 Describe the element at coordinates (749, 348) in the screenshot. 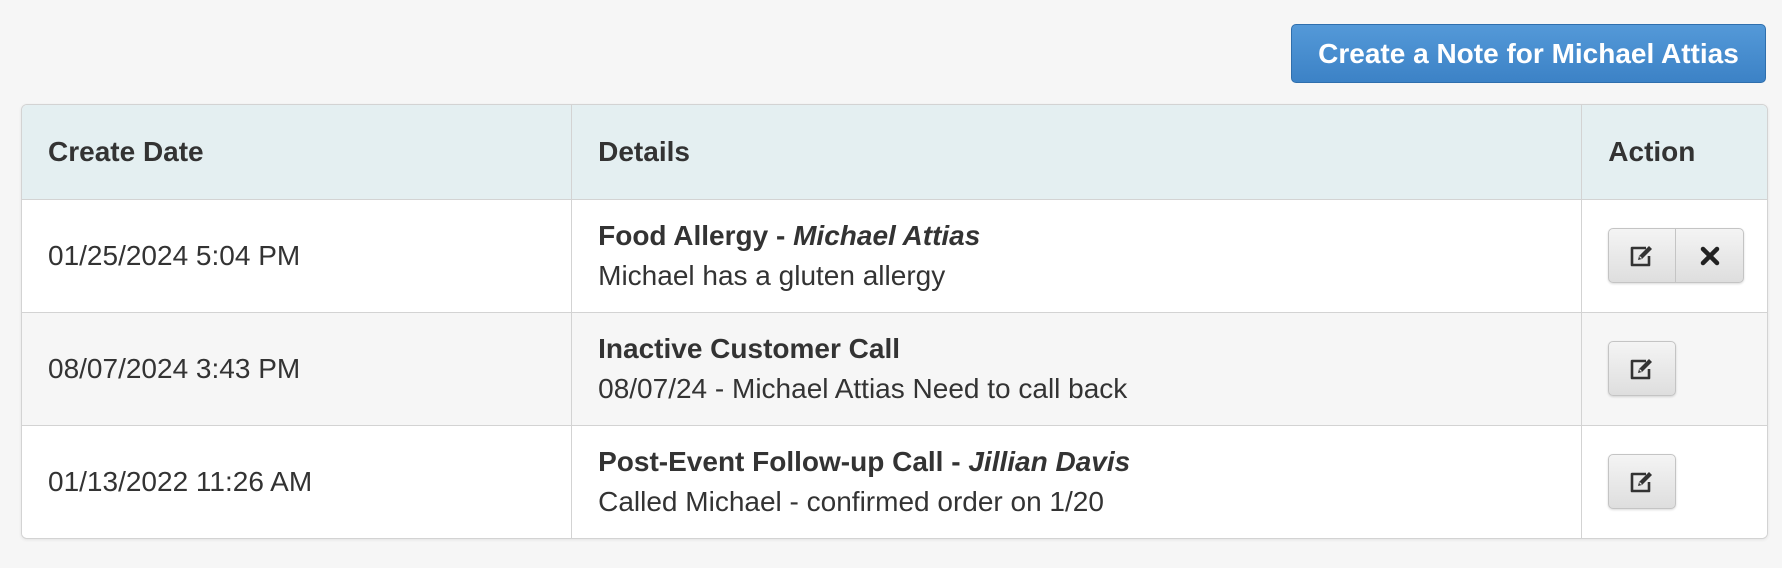

I see `note-type: Inactive Customer Call` at that location.